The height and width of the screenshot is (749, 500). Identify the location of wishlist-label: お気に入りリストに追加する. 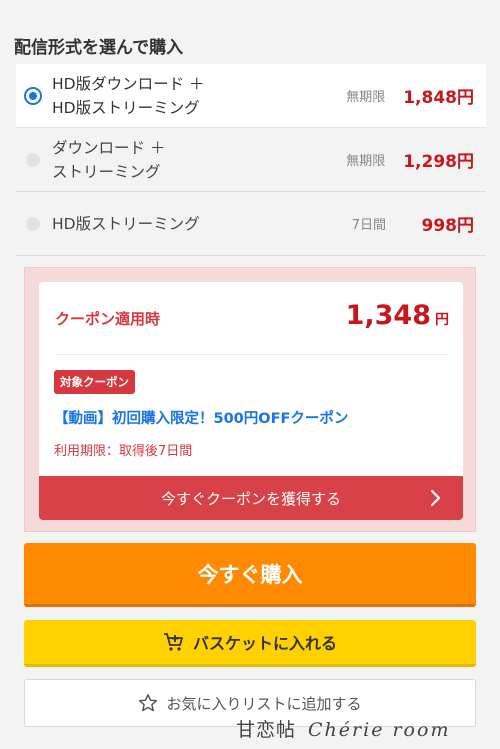
(264, 703).